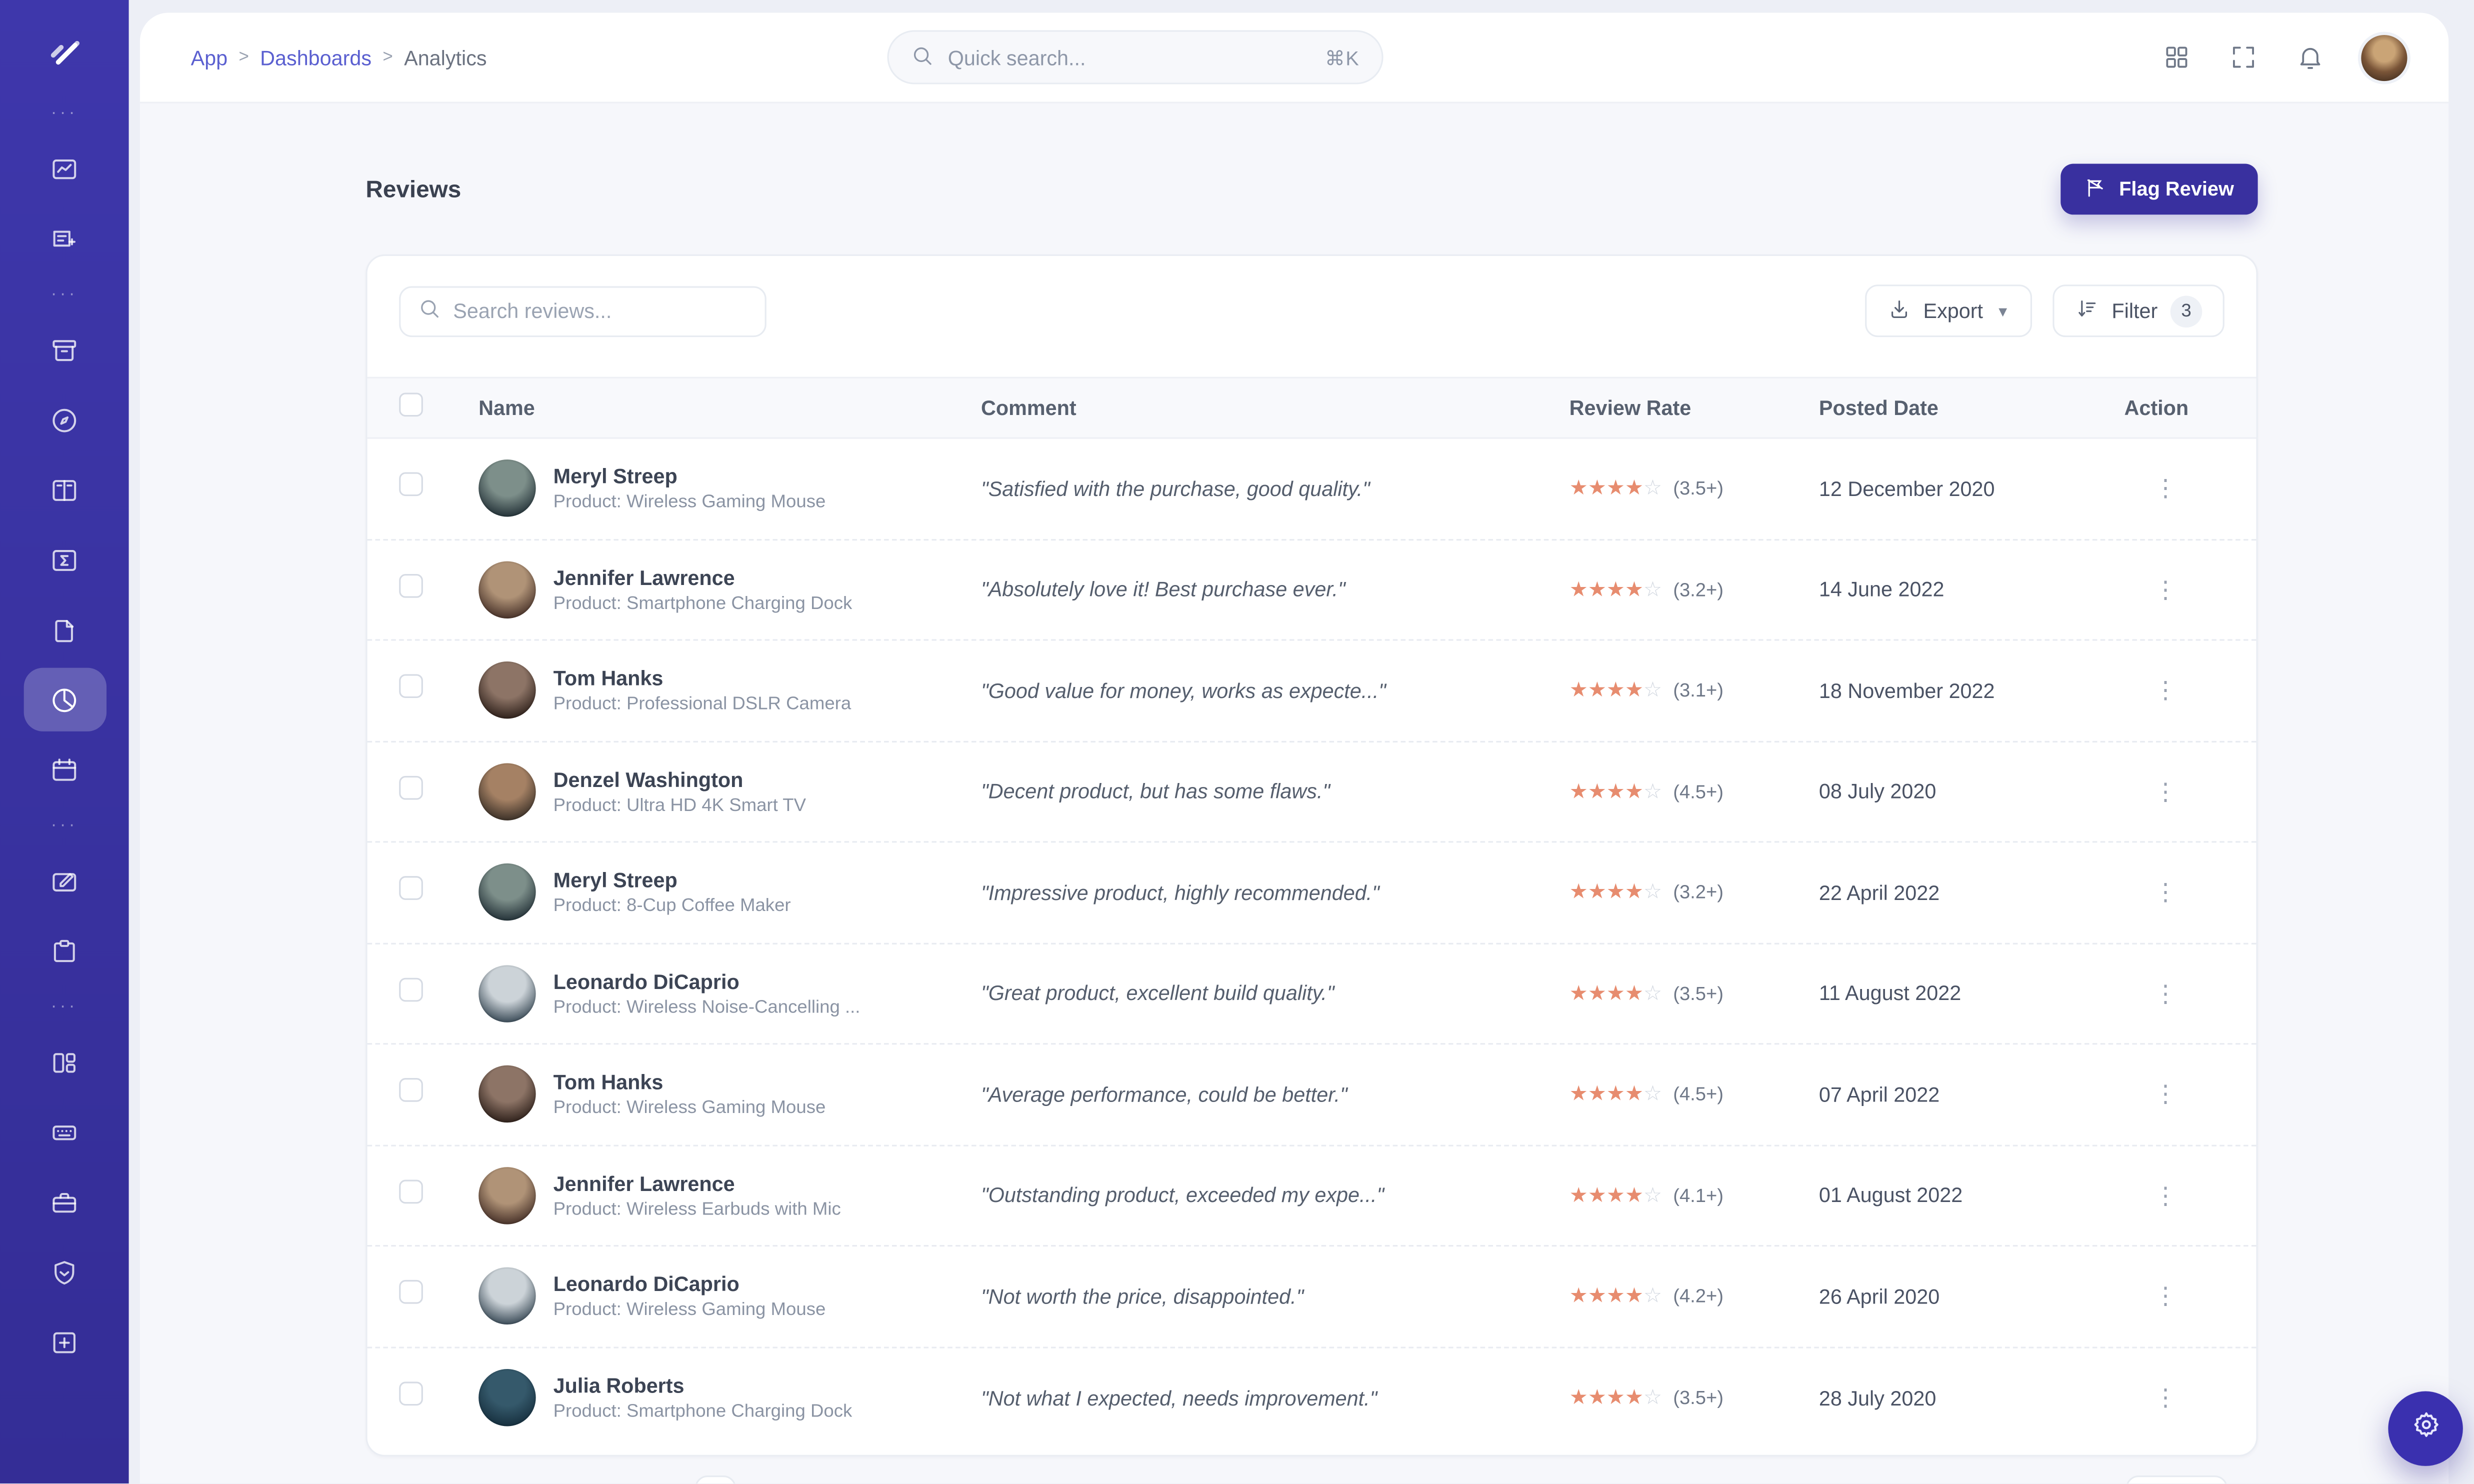 The image size is (2474, 1484). Describe the element at coordinates (64, 880) in the screenshot. I see `sidebar-item-edit-icon` at that location.